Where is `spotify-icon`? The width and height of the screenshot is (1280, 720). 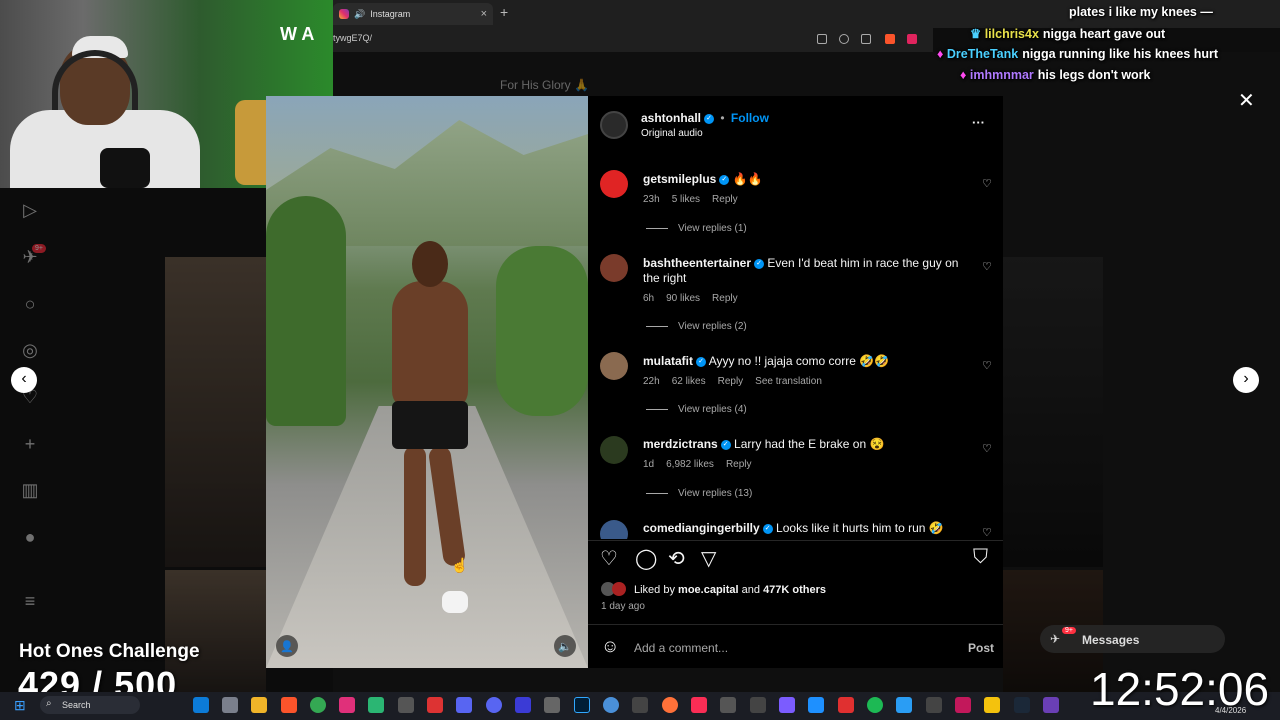 spotify-icon is located at coordinates (875, 705).